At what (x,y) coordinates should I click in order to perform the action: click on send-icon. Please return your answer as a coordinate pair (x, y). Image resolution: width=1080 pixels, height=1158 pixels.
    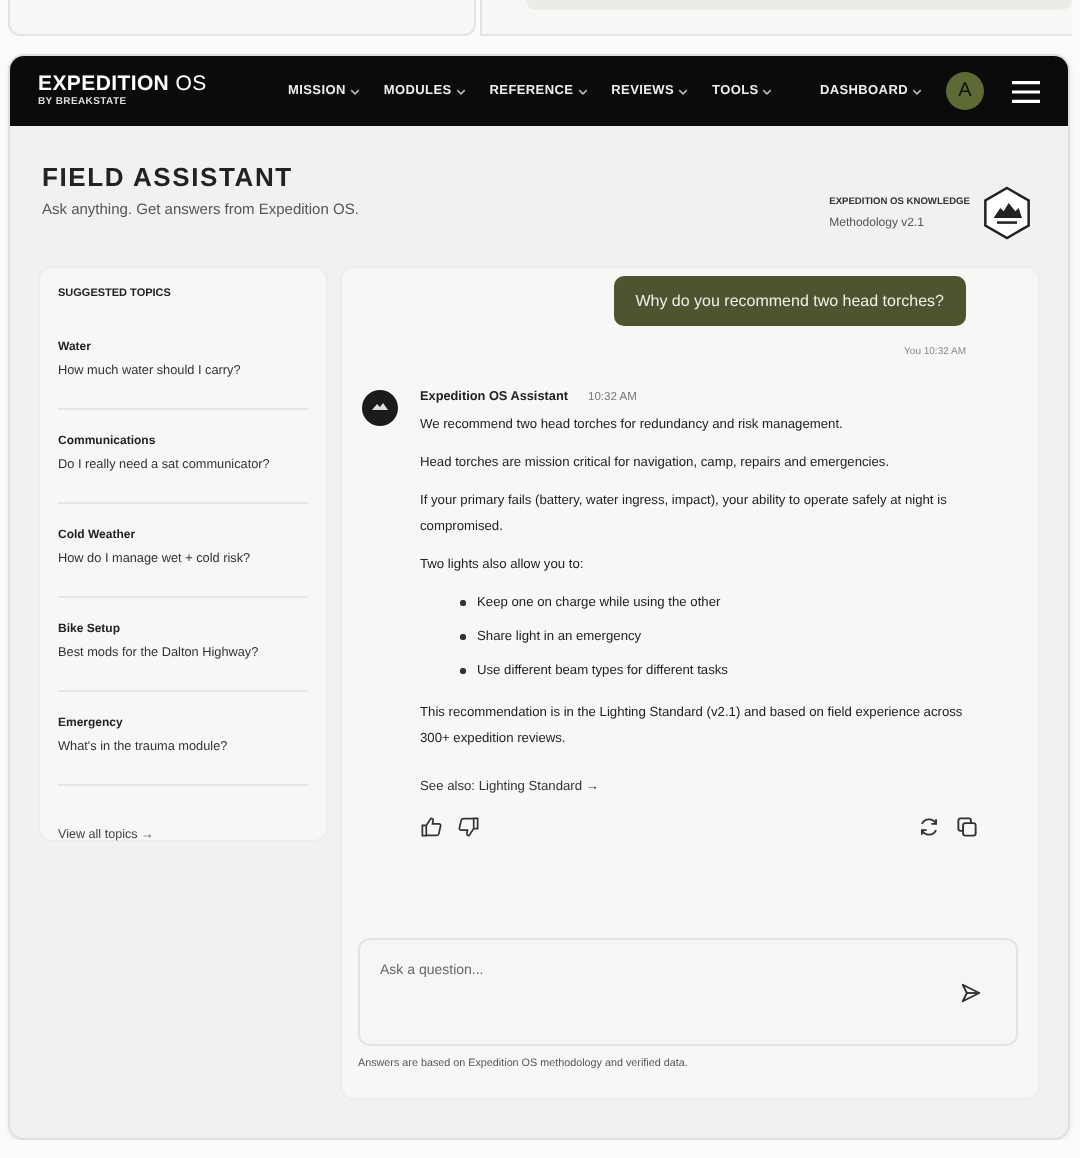
    Looking at the image, I should click on (971, 993).